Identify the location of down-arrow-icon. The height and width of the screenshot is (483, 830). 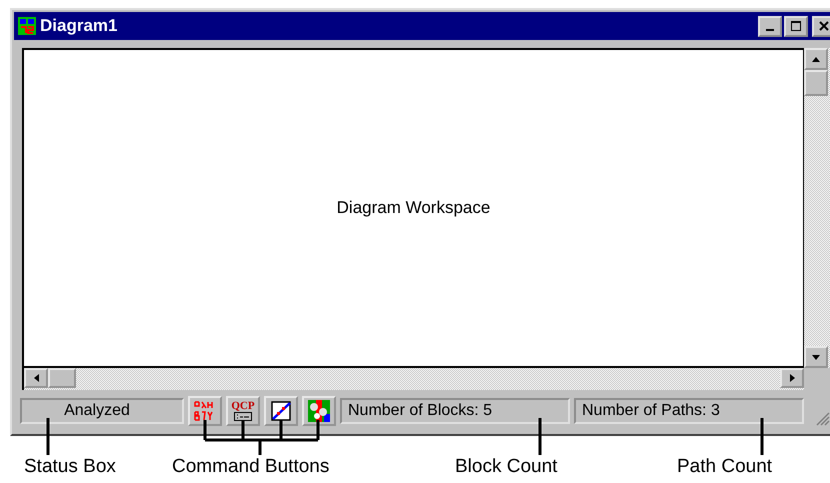
(816, 357).